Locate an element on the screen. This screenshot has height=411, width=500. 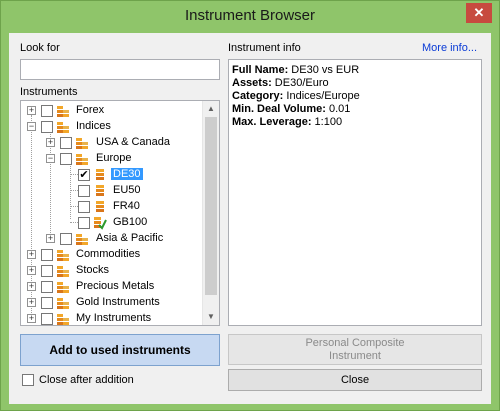
title-bar: Instrument Browser ✕ is located at coordinates (250, 17).